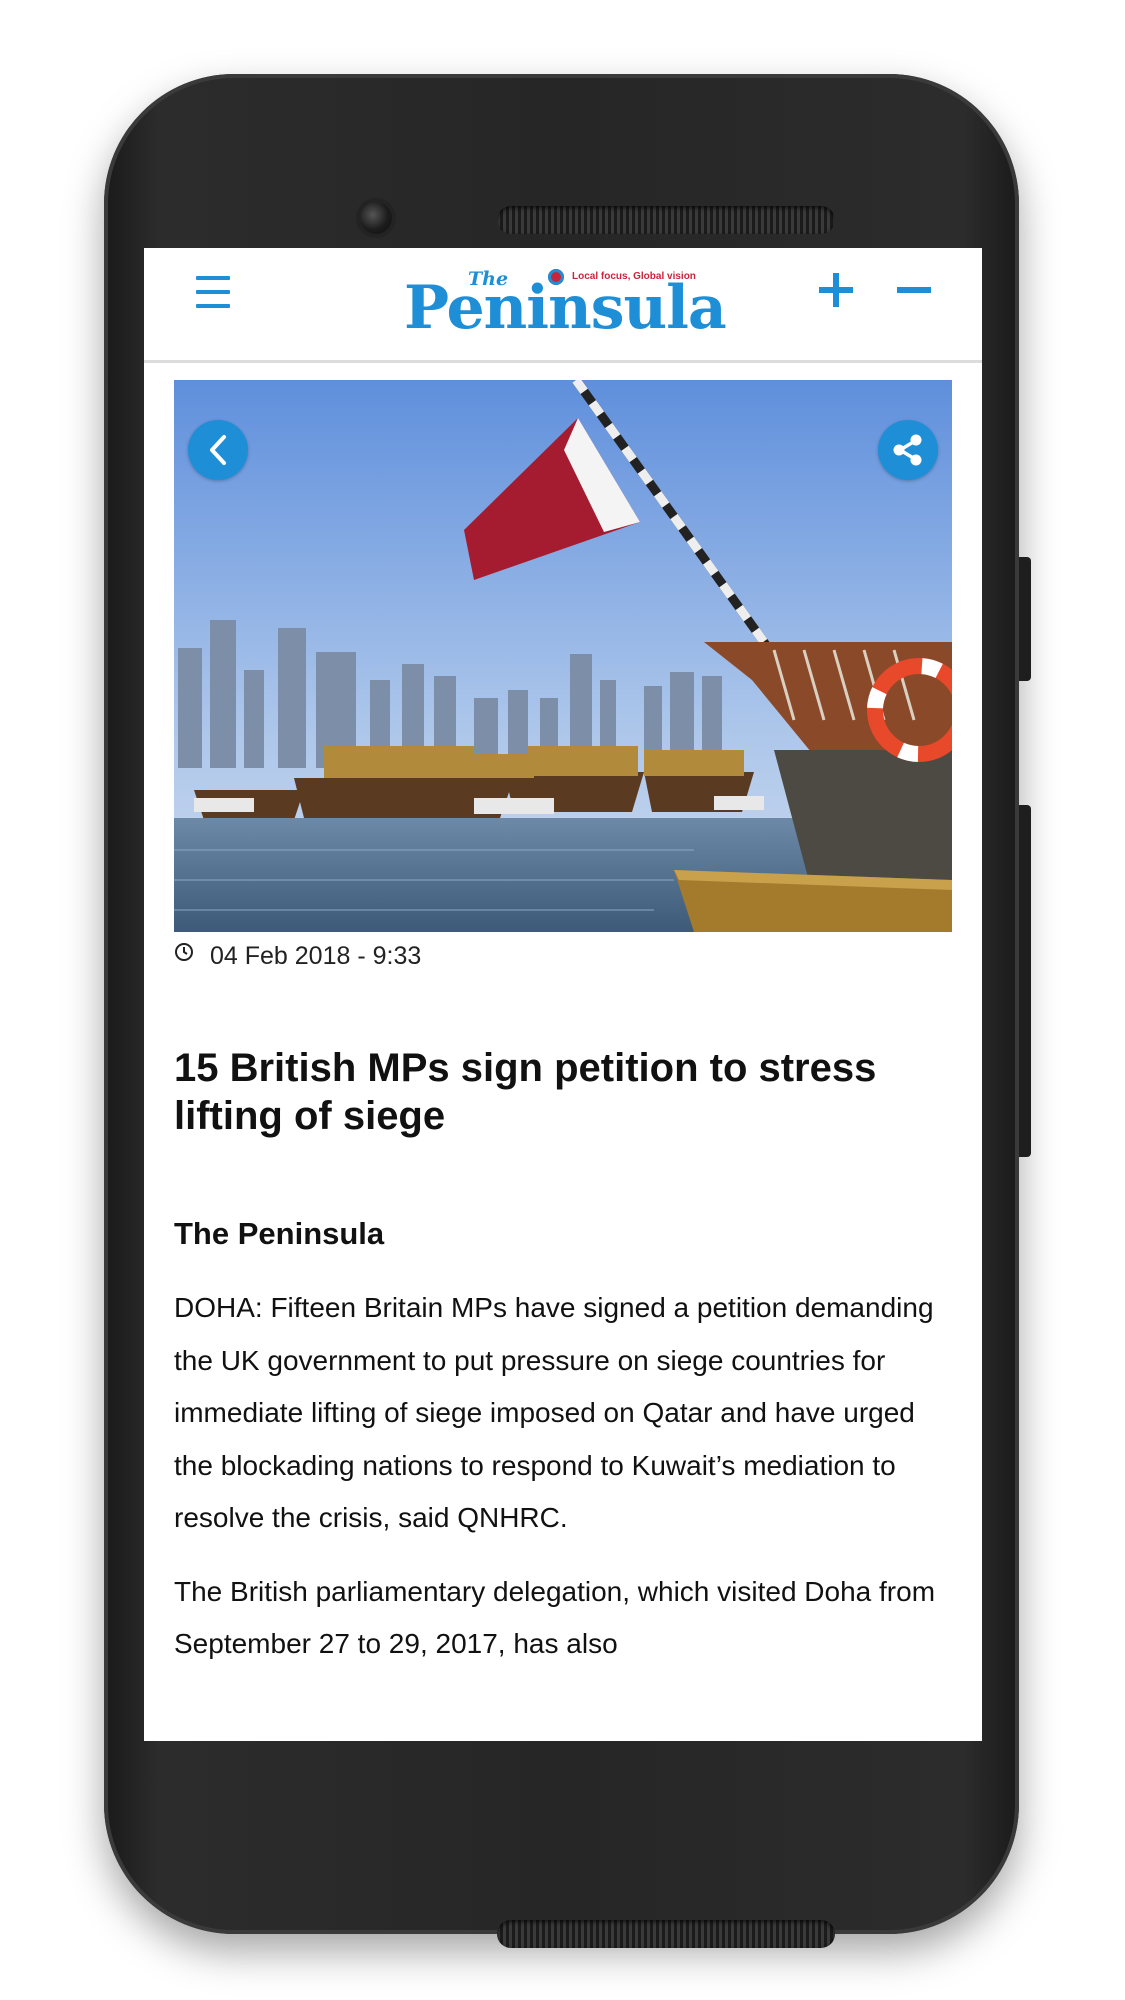 The image size is (1125, 2000). I want to click on front-camera, so click(376, 218).